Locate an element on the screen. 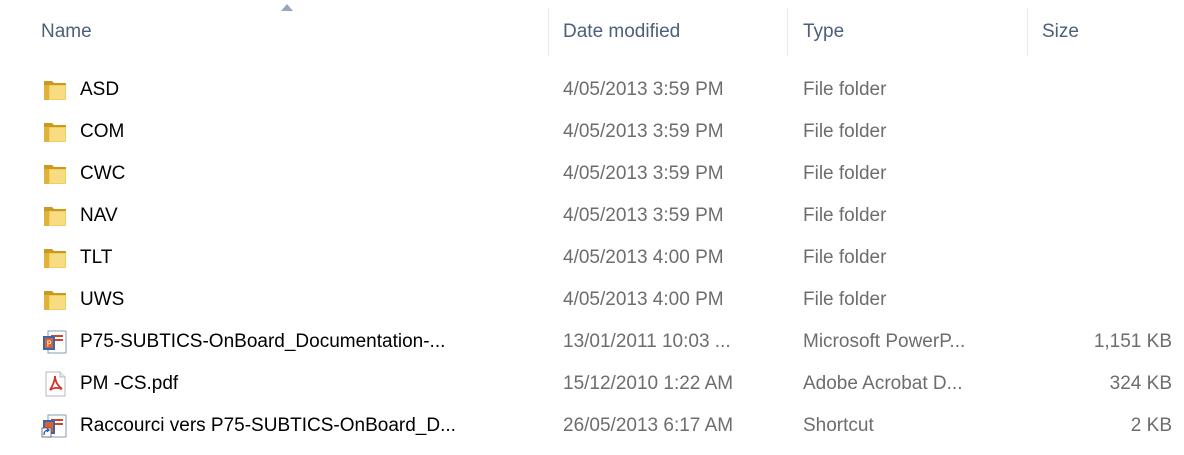  file-name: PM -CS.pdf is located at coordinates (129, 383).